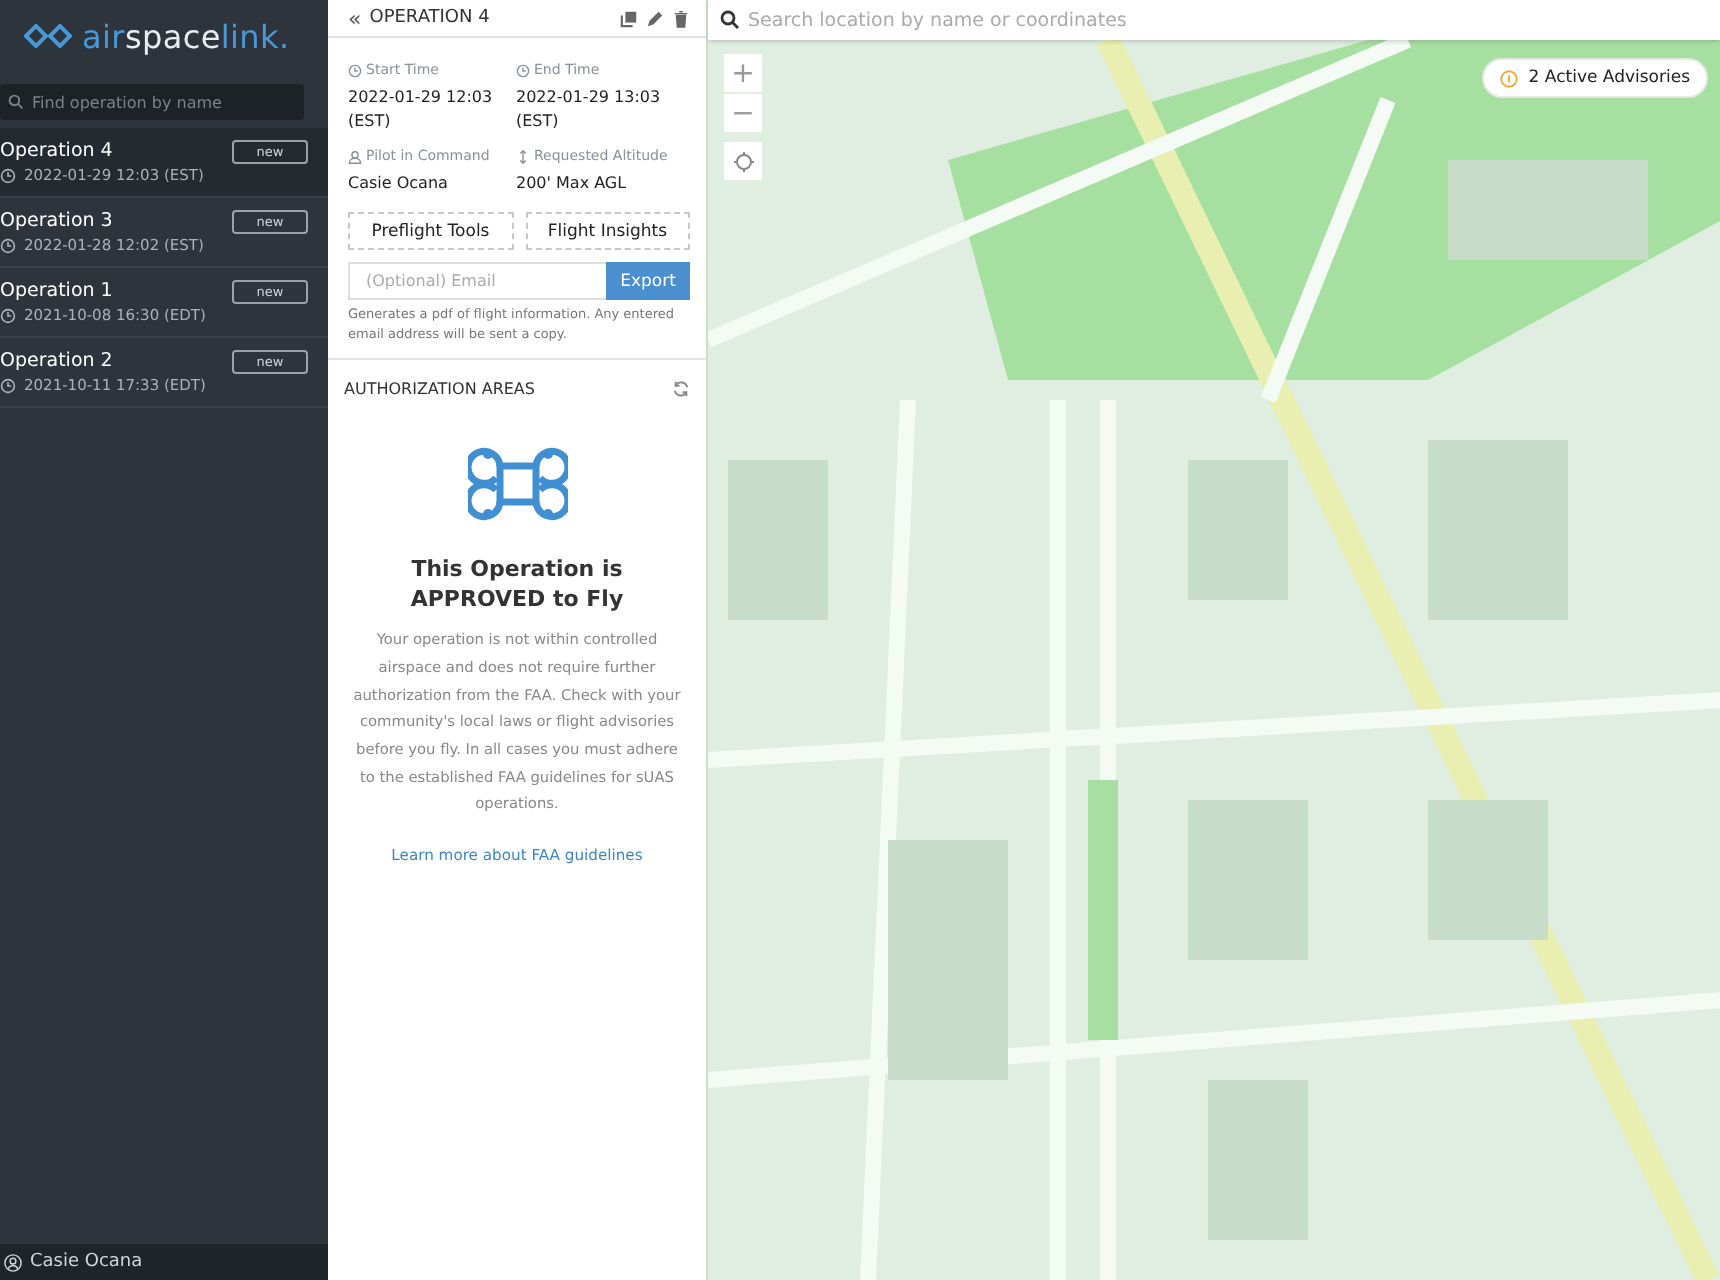  I want to click on edit-icon, so click(655, 18).